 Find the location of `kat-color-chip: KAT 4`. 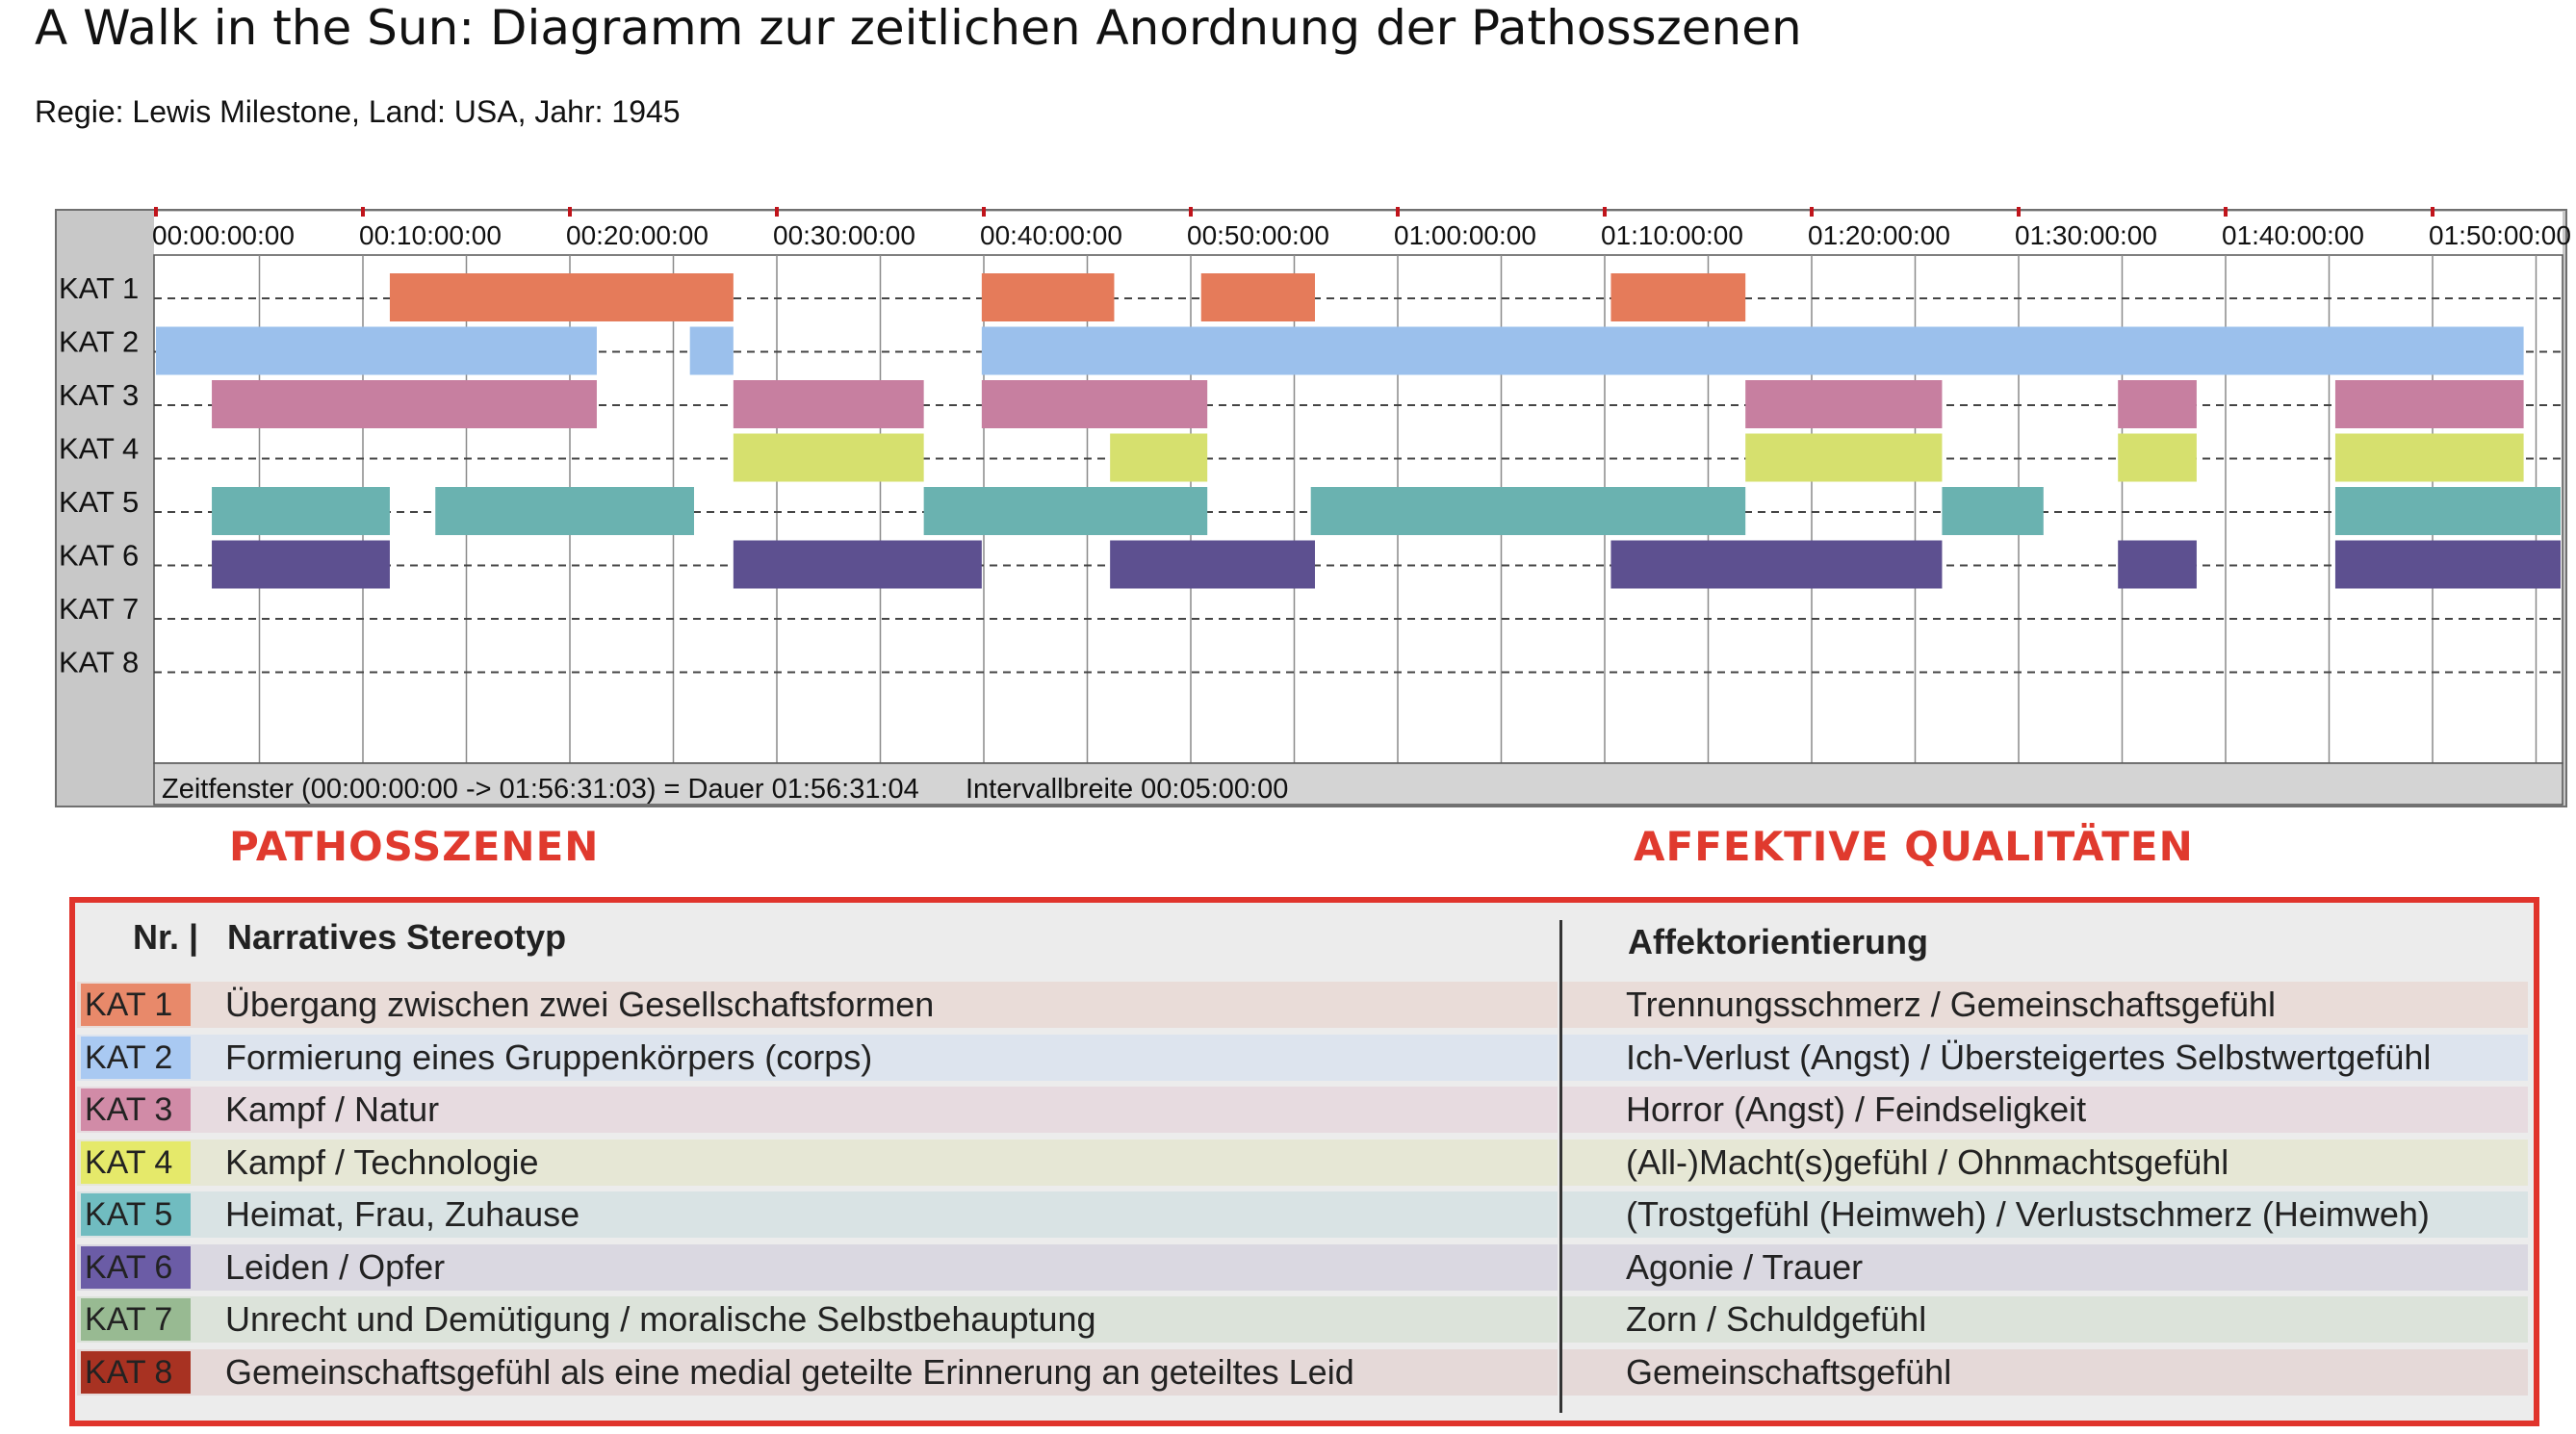

kat-color-chip: KAT 4 is located at coordinates (136, 1162).